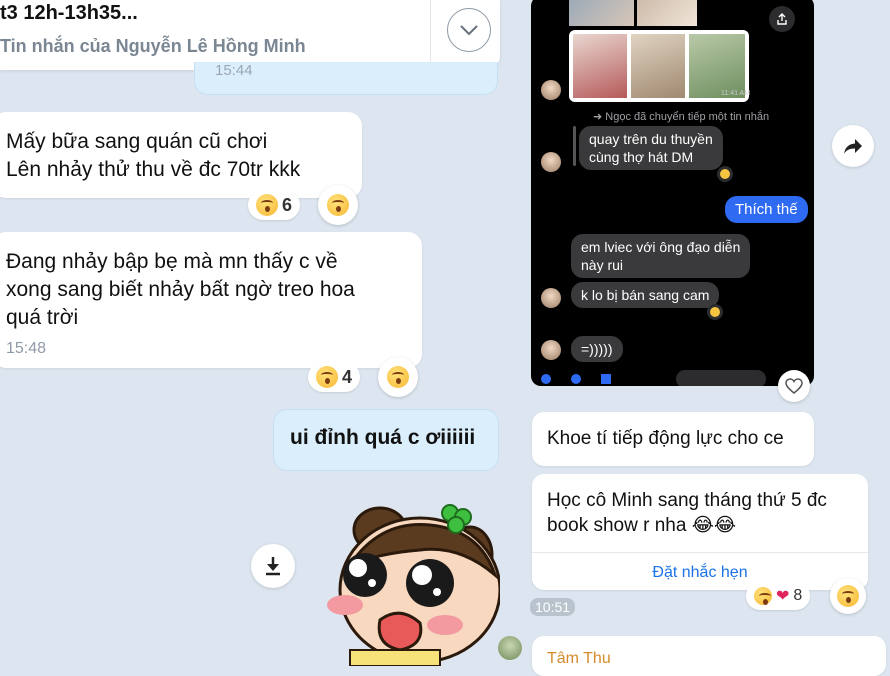 Image resolution: width=890 pixels, height=676 pixels. What do you see at coordinates (579, 658) in the screenshot?
I see `sender-name: Tâm Thu` at bounding box center [579, 658].